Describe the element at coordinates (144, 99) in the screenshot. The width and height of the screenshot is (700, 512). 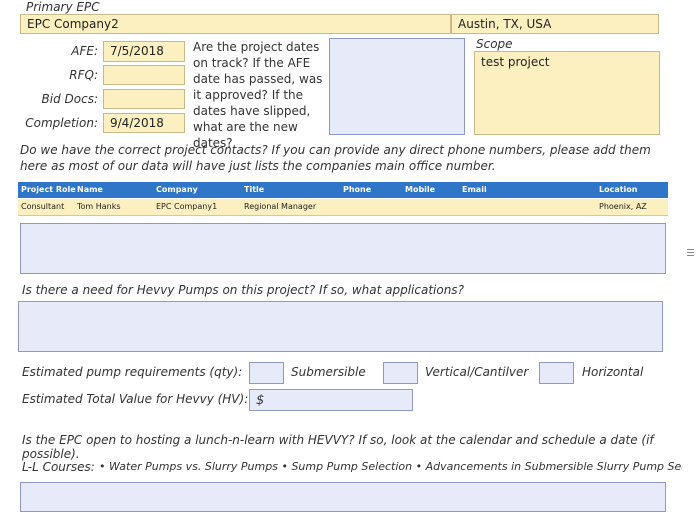
I see `bid-docs-date-field` at that location.